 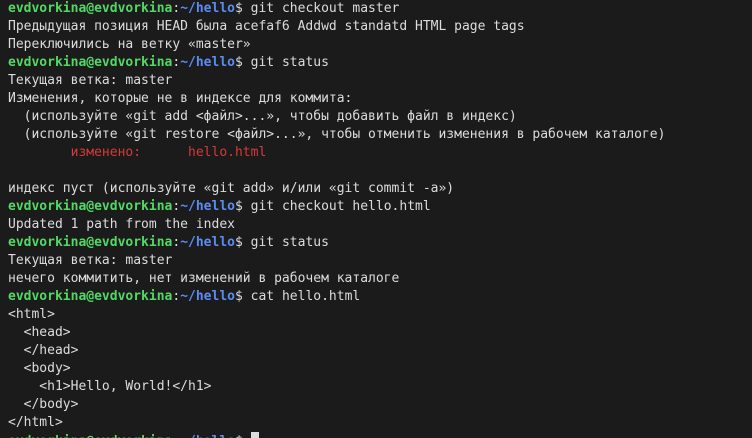 I want to click on terminal-active-prompt-line: evdvorkina@evdvorkina:~/hello$, so click(x=376, y=435).